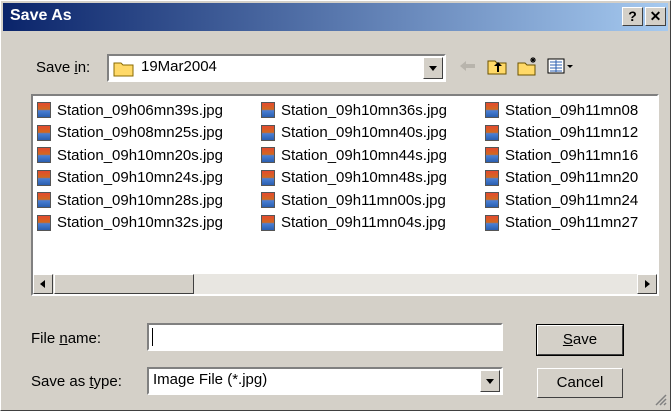 The image size is (671, 411). Describe the element at coordinates (43, 284) in the screenshot. I see `scroll-left-button` at that location.